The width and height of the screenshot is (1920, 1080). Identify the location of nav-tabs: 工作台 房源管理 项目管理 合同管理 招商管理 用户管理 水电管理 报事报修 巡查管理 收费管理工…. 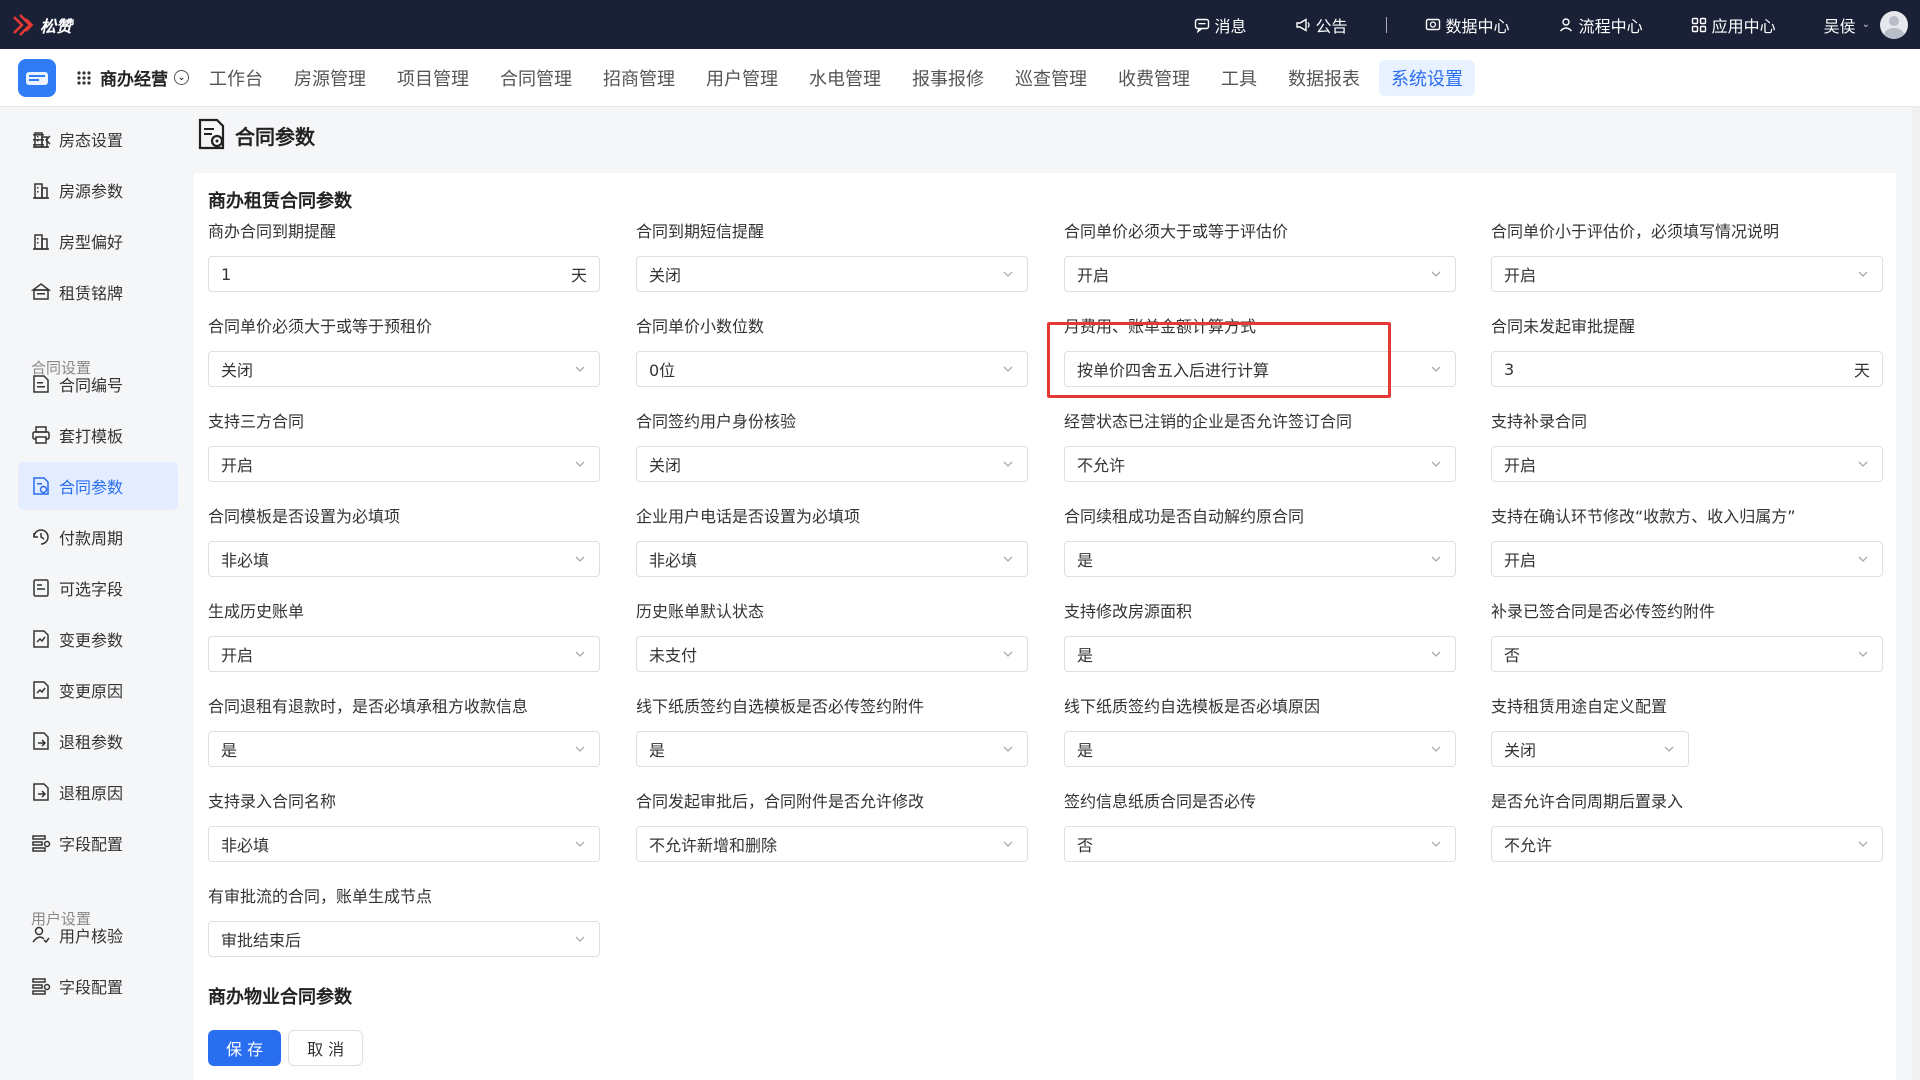
(839, 77).